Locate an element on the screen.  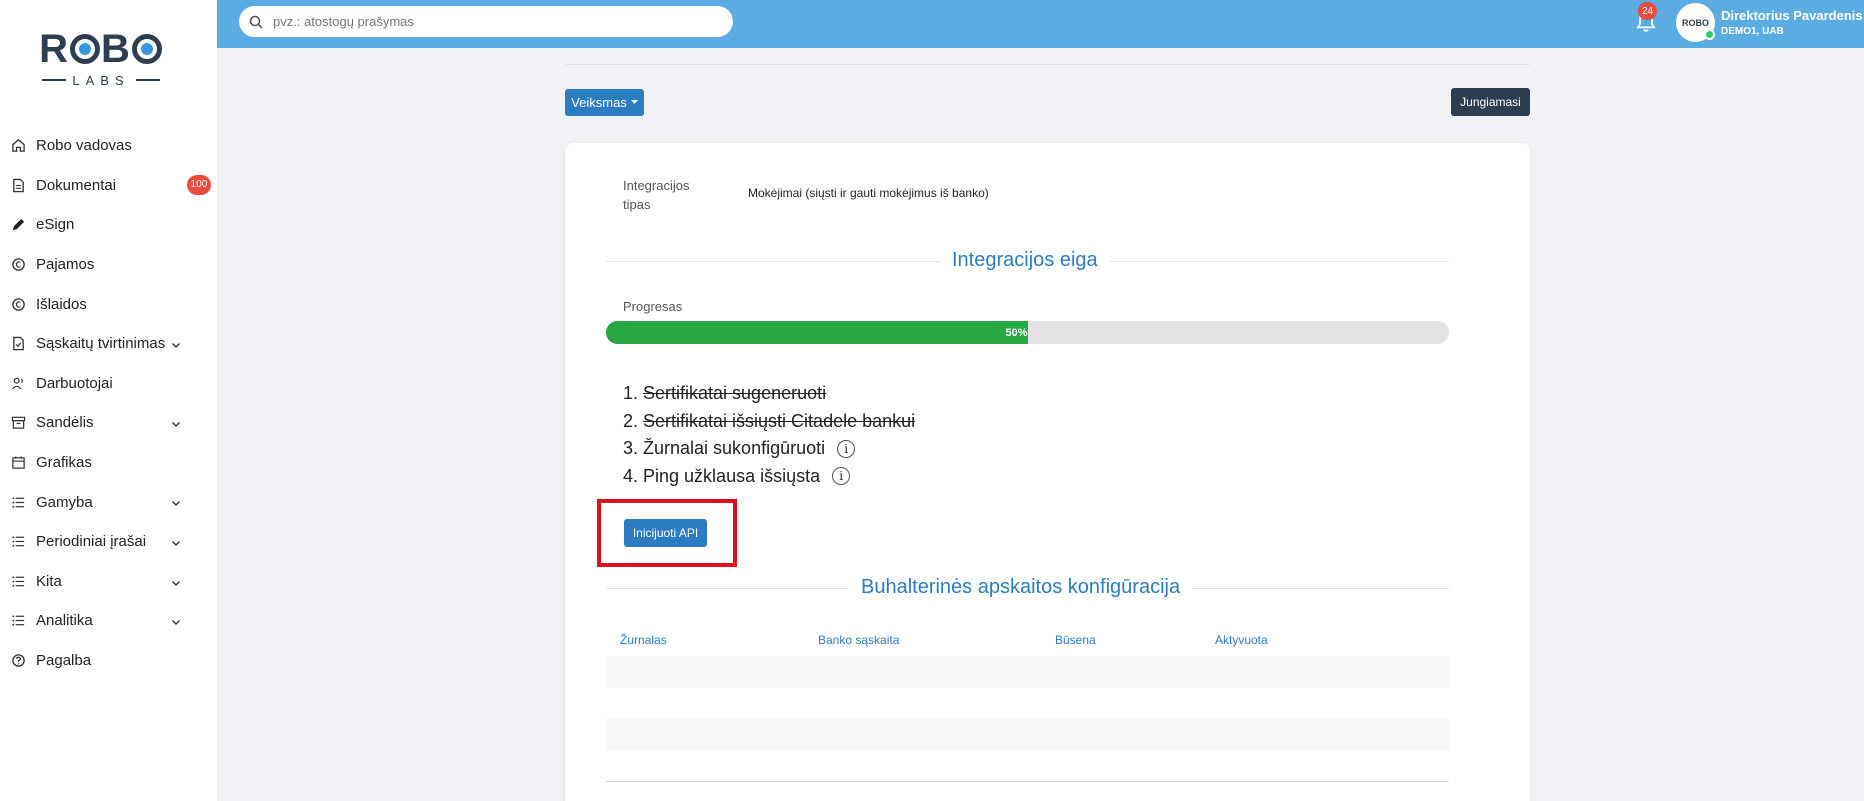
search-box is located at coordinates (486, 21).